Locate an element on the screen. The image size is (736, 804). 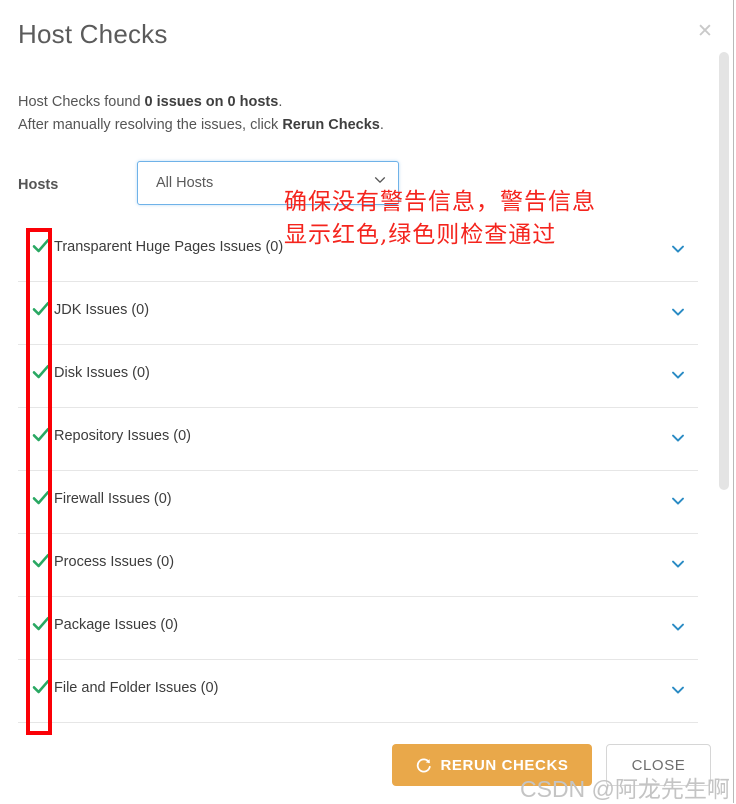
rerun-checks-button: RERUN CHECKS is located at coordinates (492, 765).